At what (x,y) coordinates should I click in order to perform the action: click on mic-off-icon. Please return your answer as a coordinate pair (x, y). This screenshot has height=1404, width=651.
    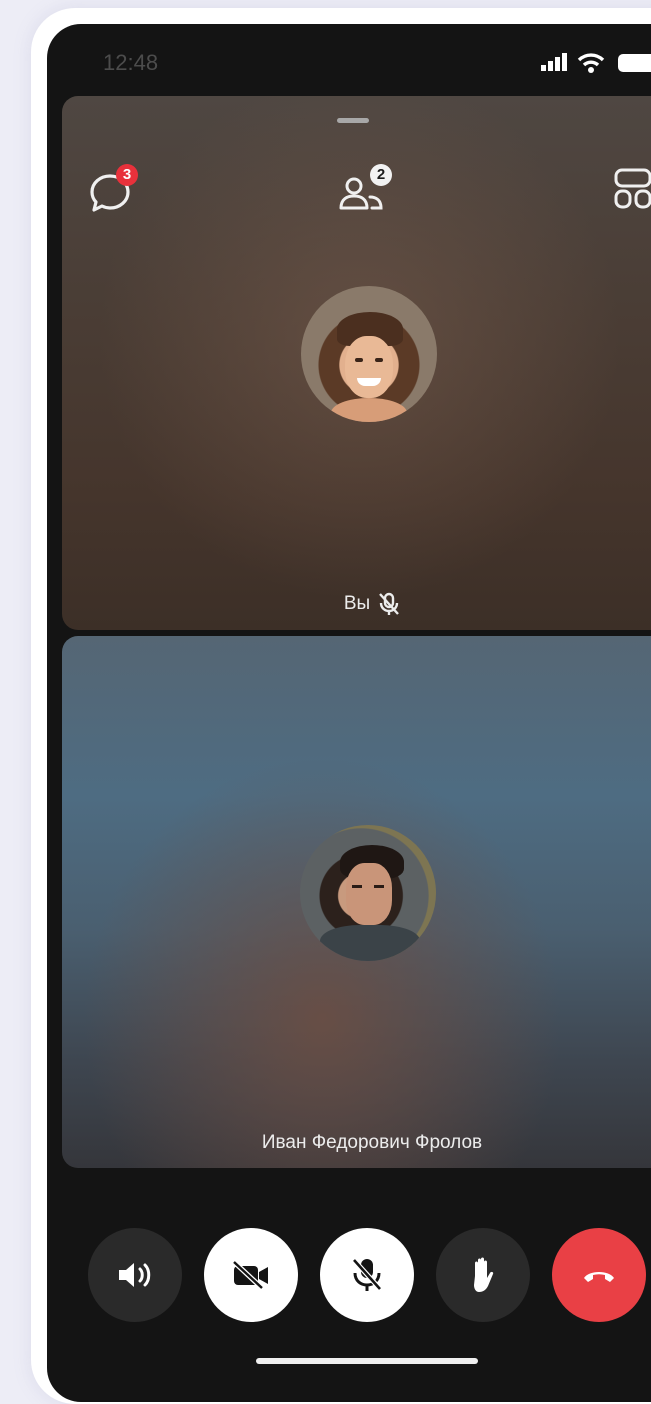
    Looking at the image, I should click on (367, 1274).